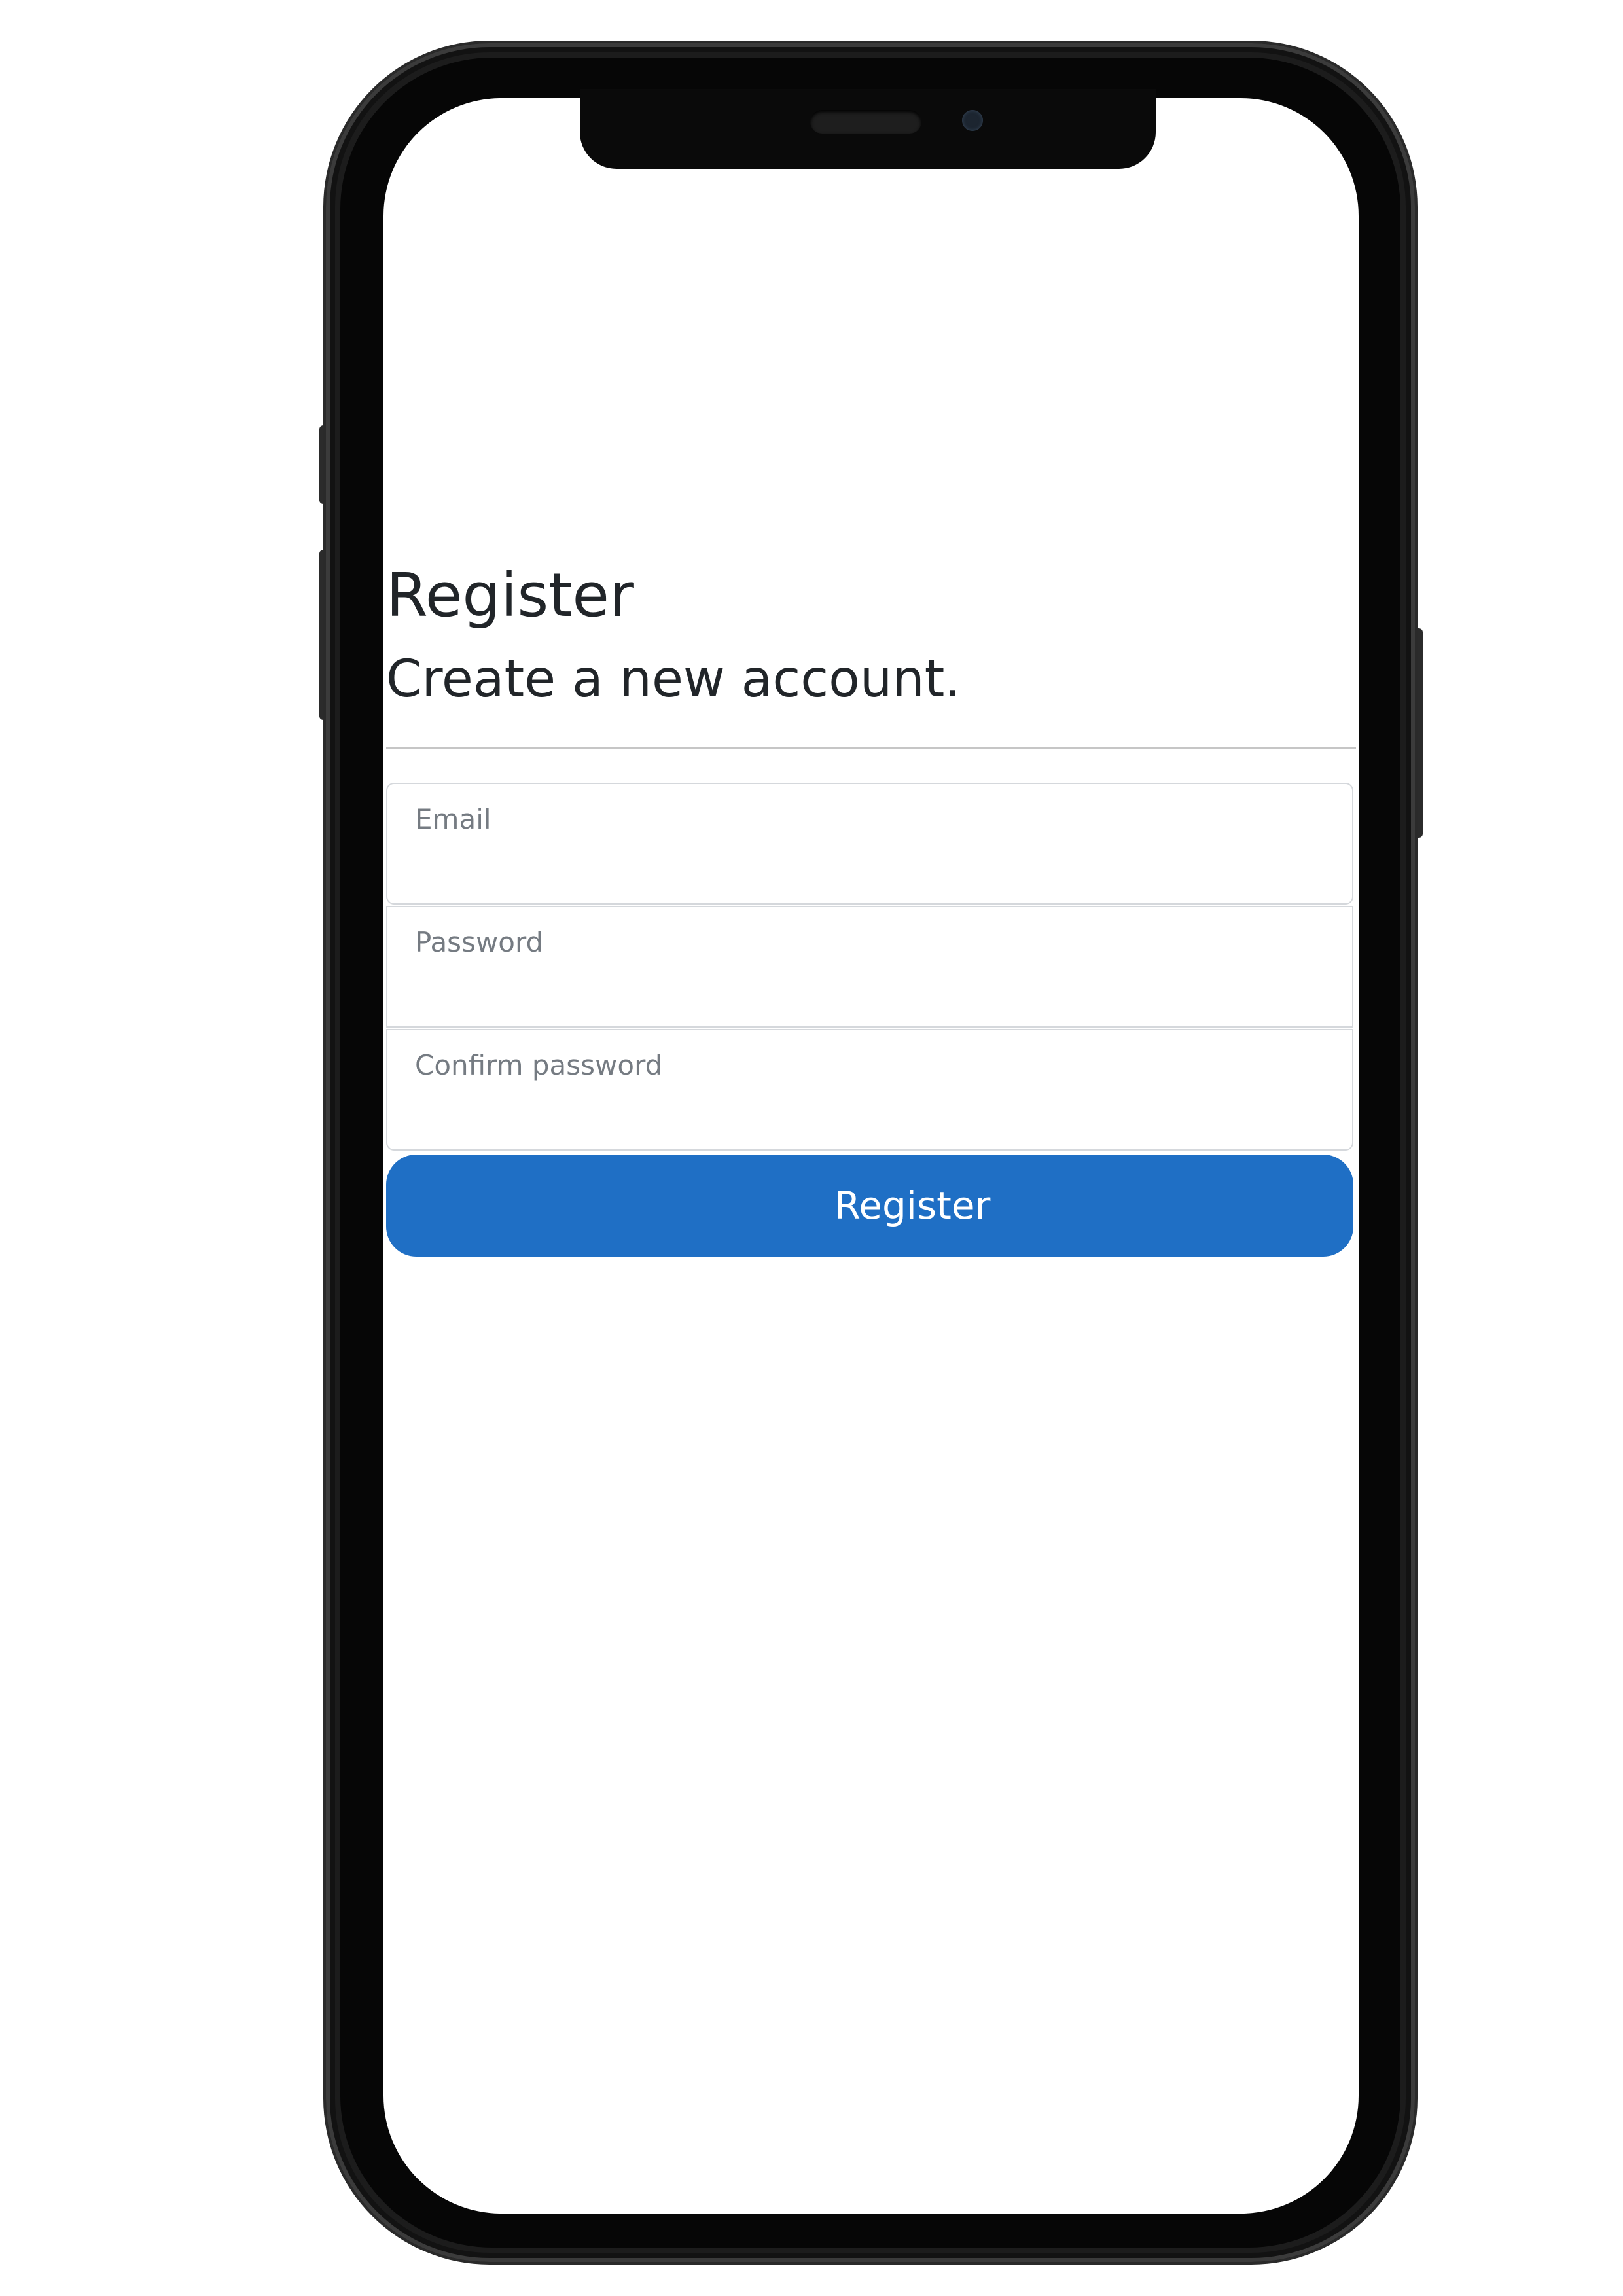 This screenshot has width=1623, height=2296. Describe the element at coordinates (674, 679) in the screenshot. I see `page-subtitle: Create a new account.` at that location.